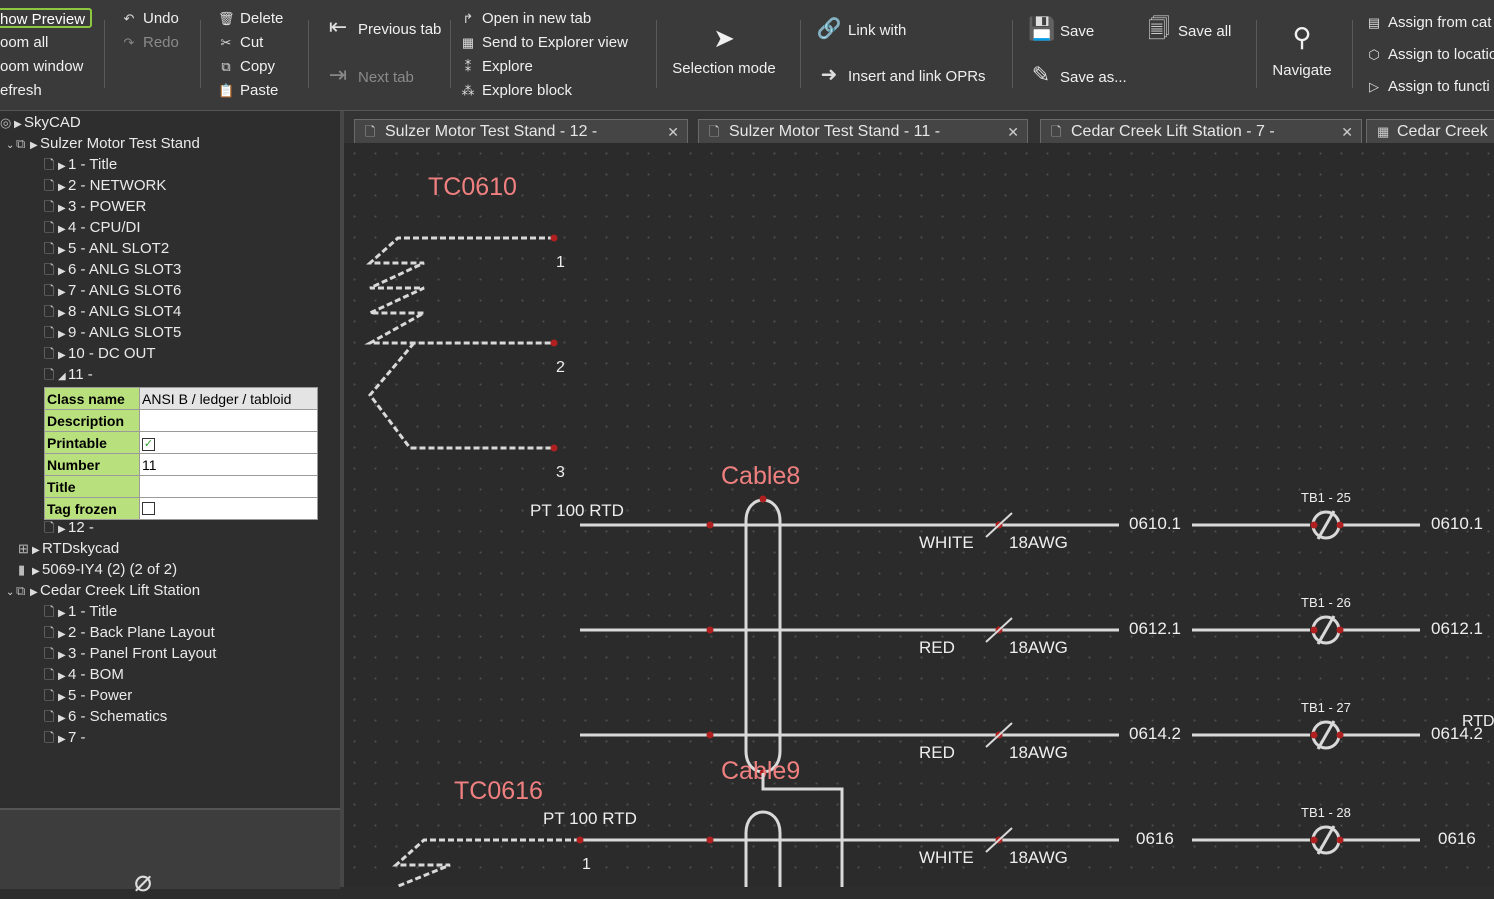 The image size is (1494, 899). Describe the element at coordinates (521, 131) in the screenshot. I see `tab-sulzer-12: 🗋 Sulzer Motor Test Stand - 12 - ✕` at that location.